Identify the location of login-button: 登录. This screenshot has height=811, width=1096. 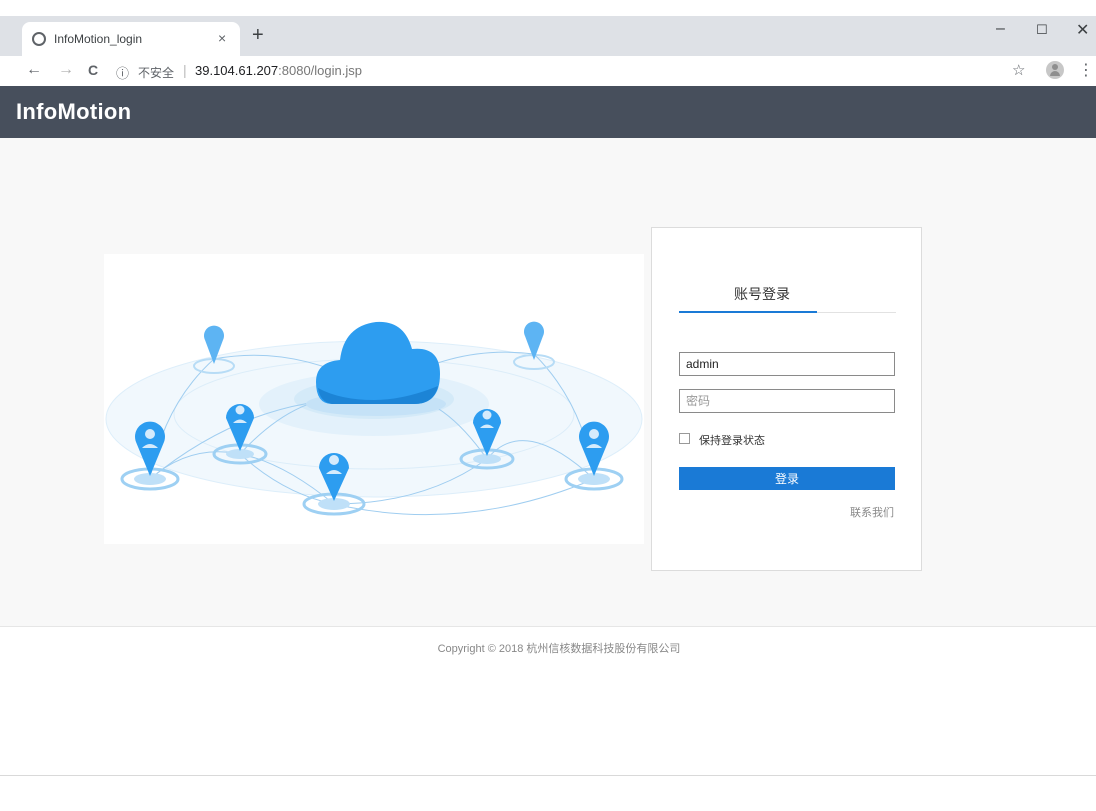
(787, 478).